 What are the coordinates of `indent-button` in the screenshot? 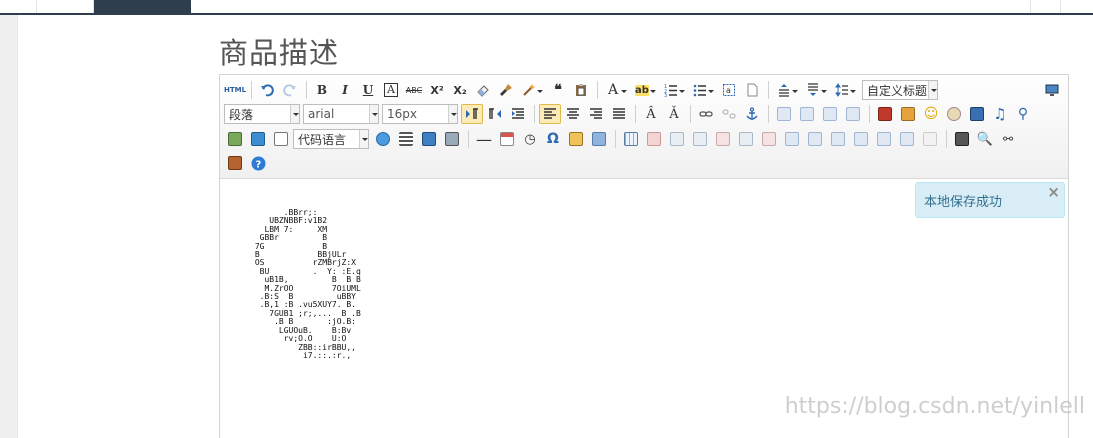 It's located at (518, 114).